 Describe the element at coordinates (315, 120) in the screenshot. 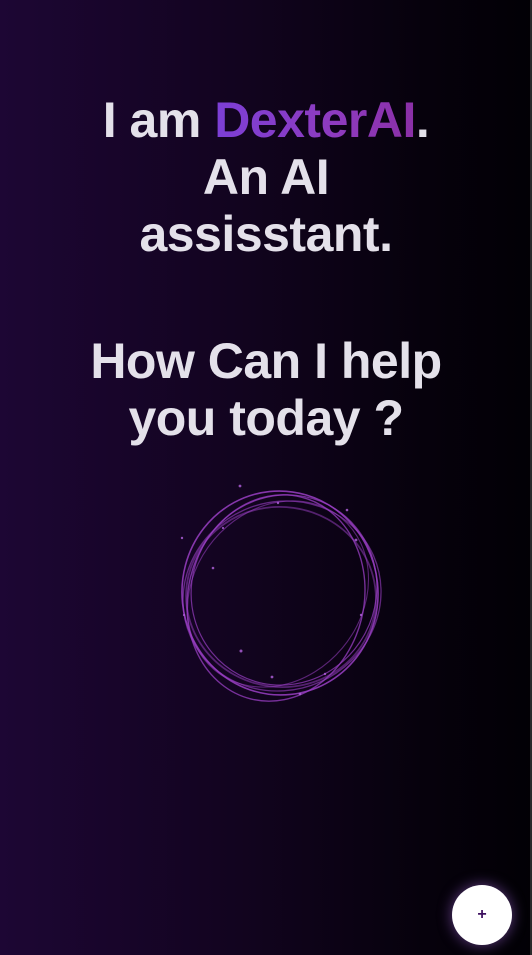

I see `brand-name: DexterAI` at that location.